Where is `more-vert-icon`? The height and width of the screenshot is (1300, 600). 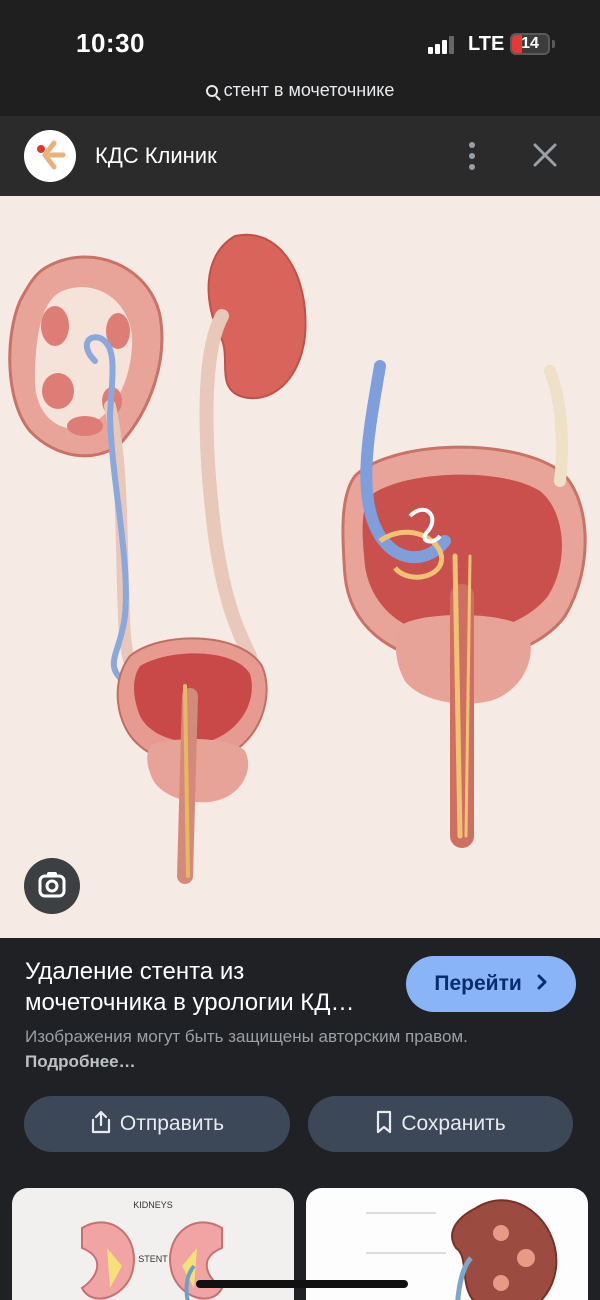 more-vert-icon is located at coordinates (472, 156).